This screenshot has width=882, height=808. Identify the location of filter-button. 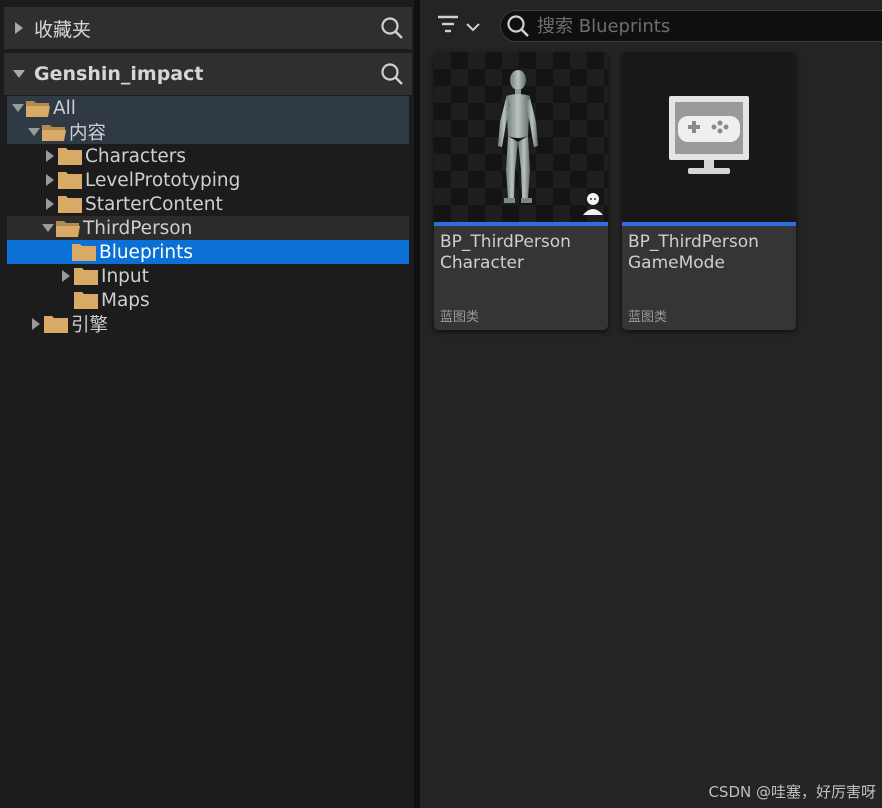
(461, 26).